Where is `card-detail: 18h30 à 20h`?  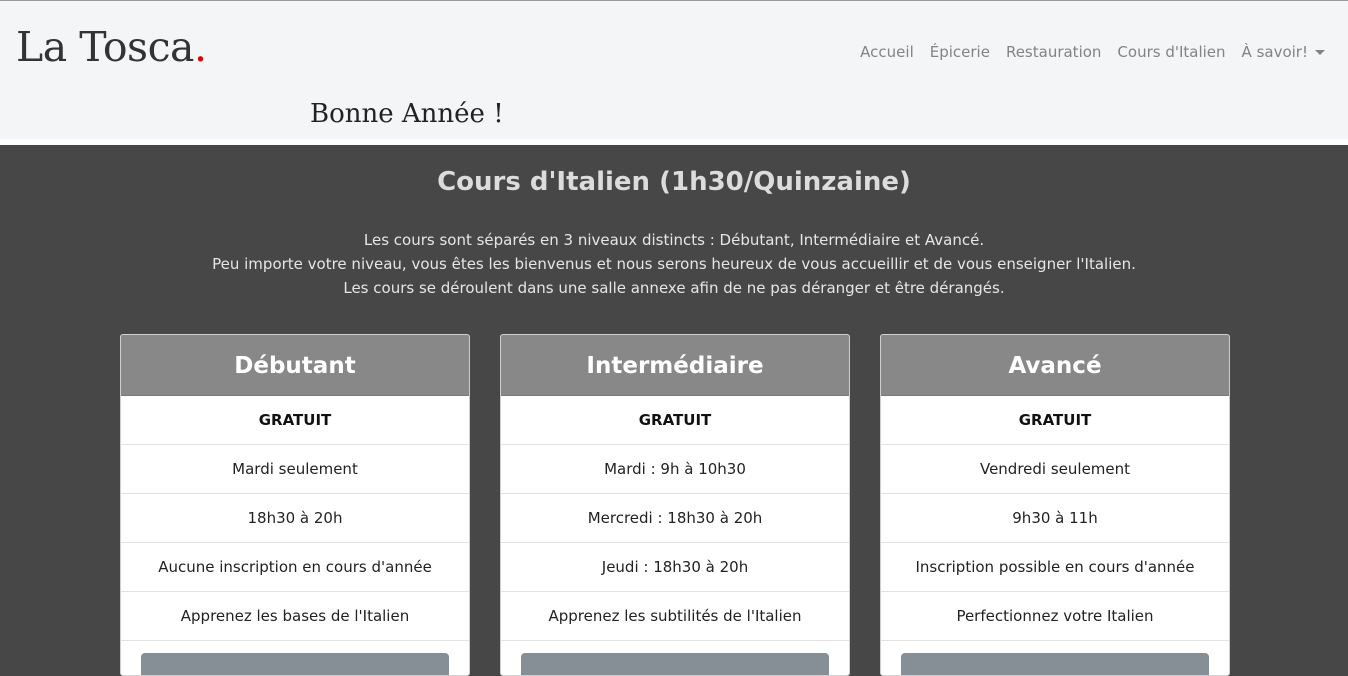 card-detail: 18h30 à 20h is located at coordinates (295, 518).